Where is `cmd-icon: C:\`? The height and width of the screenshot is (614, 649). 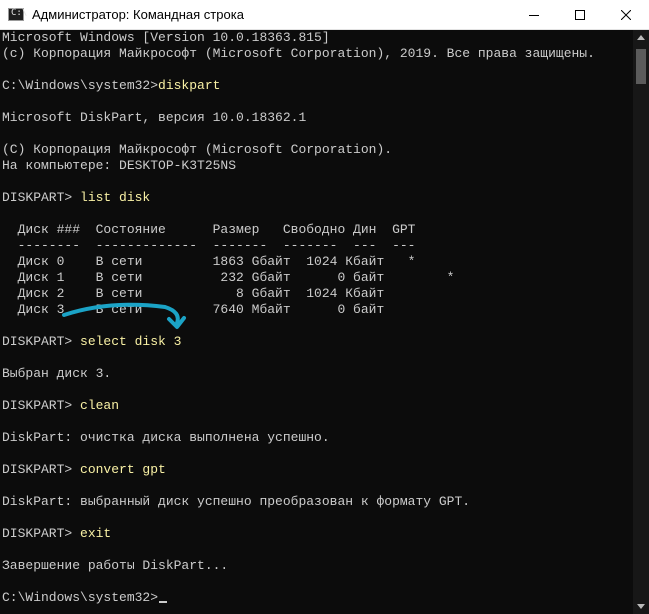
cmd-icon: C:\ is located at coordinates (17, 14).